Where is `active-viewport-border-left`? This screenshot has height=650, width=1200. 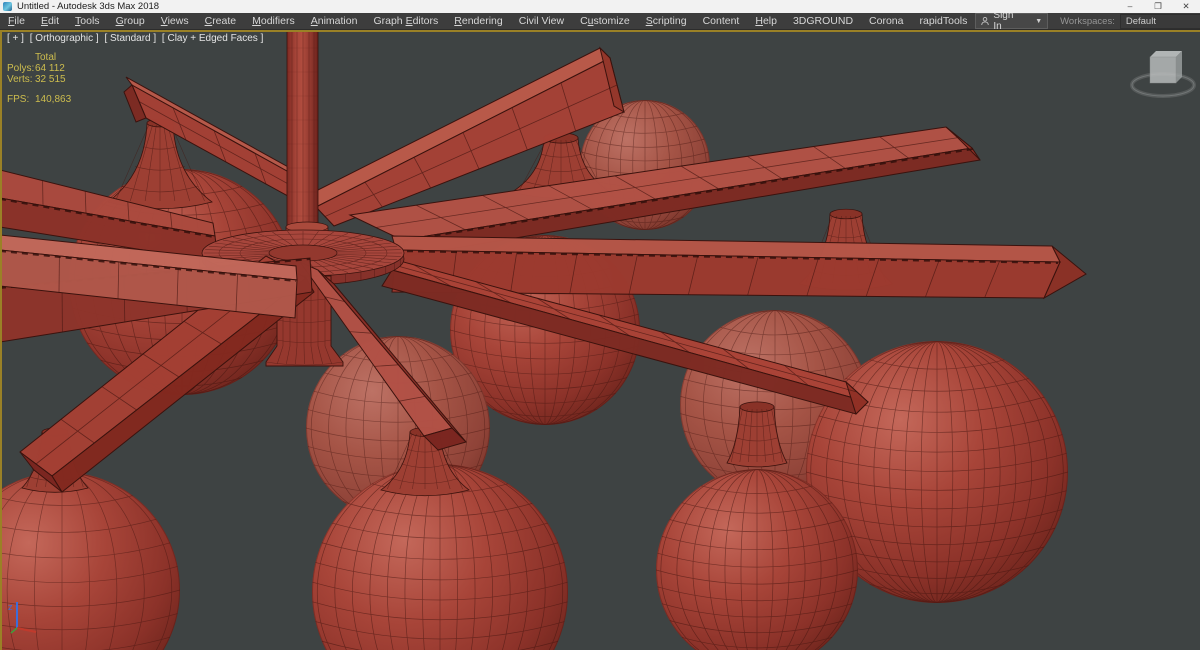
active-viewport-border-left is located at coordinates (1, 340).